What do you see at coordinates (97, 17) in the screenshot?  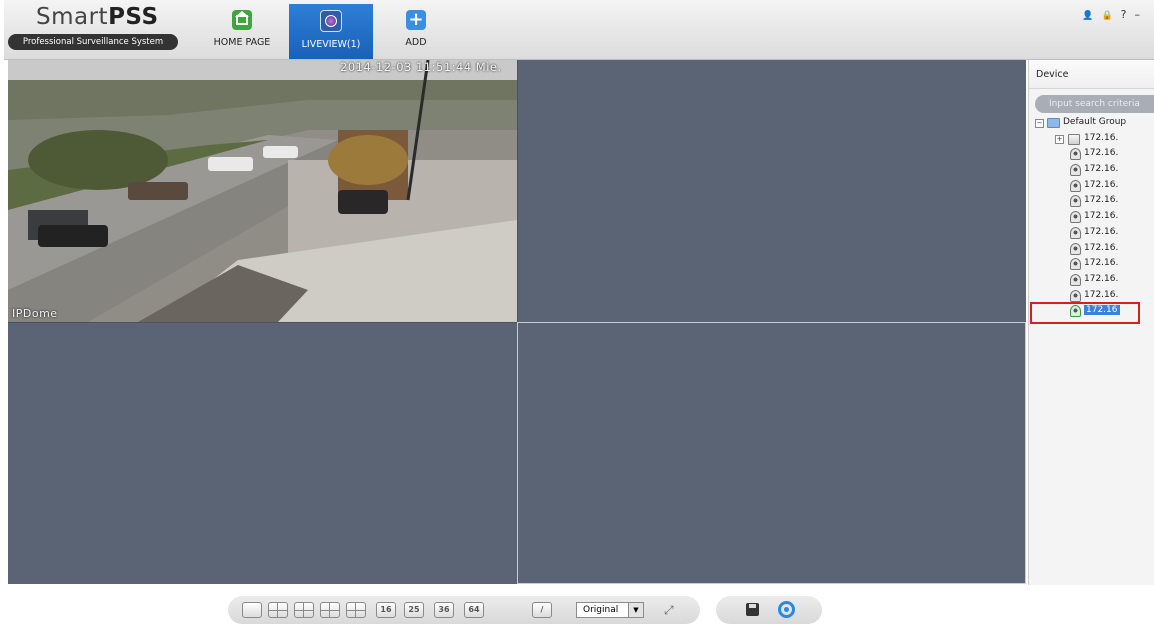 I see `logo-title: SmartPSS` at bounding box center [97, 17].